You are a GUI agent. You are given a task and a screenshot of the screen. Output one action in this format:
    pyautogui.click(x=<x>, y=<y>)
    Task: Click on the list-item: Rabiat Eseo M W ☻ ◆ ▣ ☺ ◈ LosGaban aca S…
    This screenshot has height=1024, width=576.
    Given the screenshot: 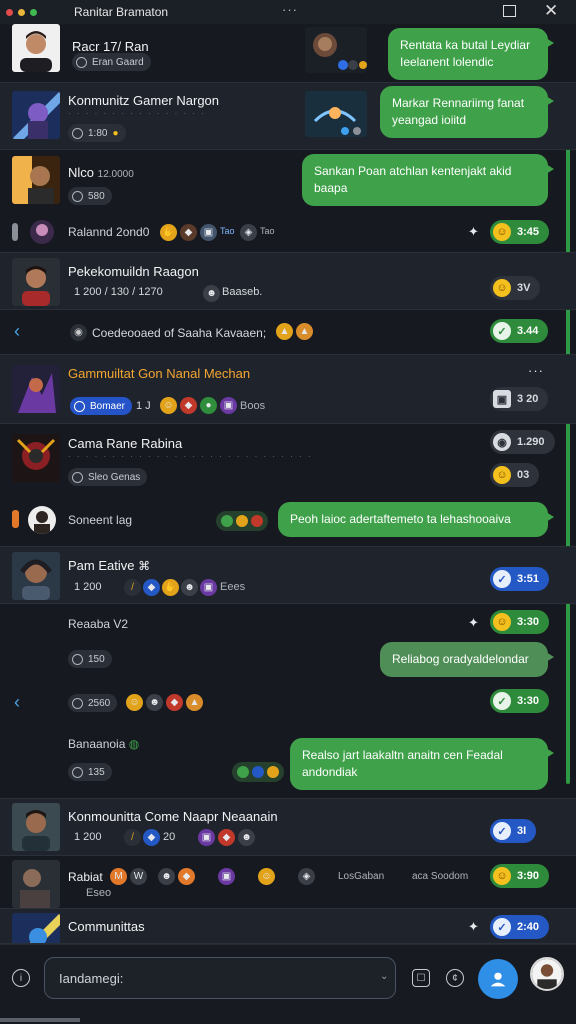 What is the action you would take?
    pyautogui.click(x=288, y=883)
    